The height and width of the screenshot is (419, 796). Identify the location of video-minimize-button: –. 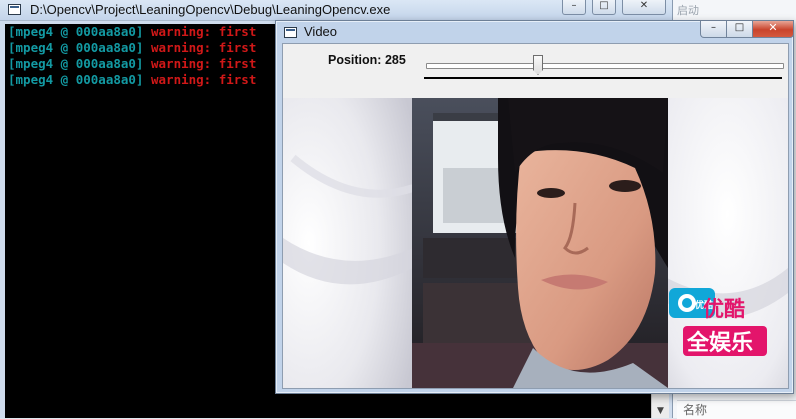
(713, 29).